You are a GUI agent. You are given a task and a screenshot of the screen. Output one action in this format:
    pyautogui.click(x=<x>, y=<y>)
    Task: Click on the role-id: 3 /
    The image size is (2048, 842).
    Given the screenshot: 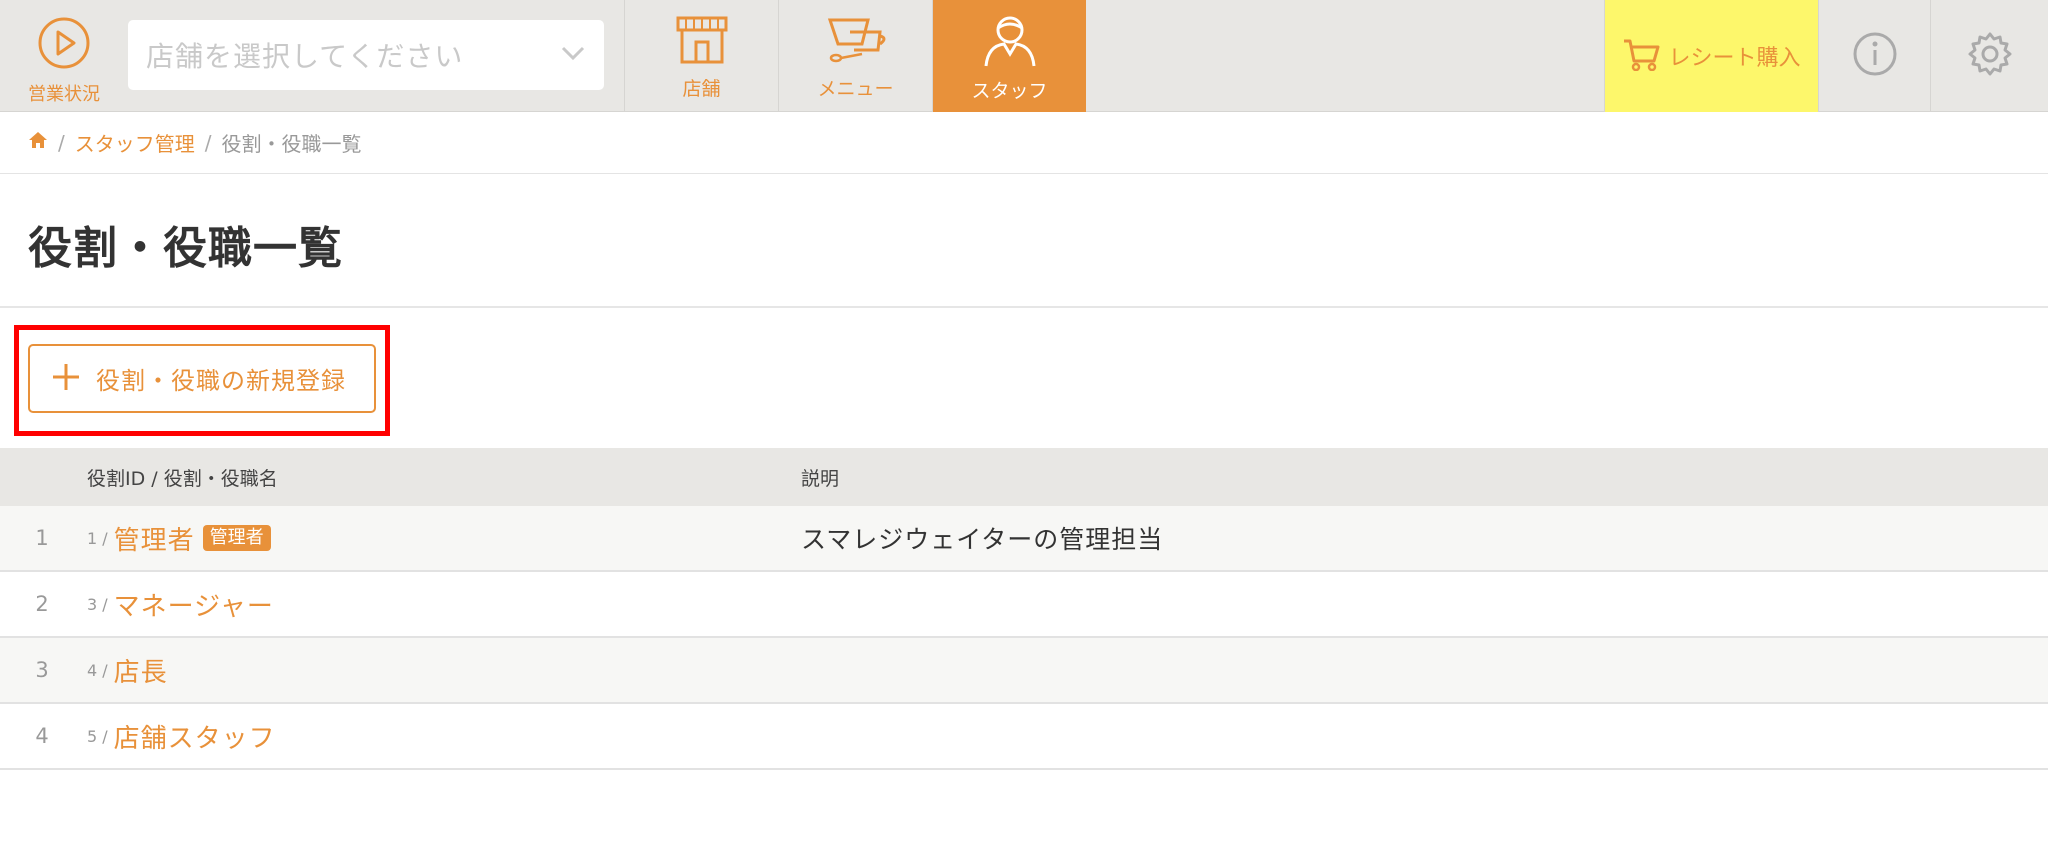 What is the action you would take?
    pyautogui.click(x=97, y=604)
    